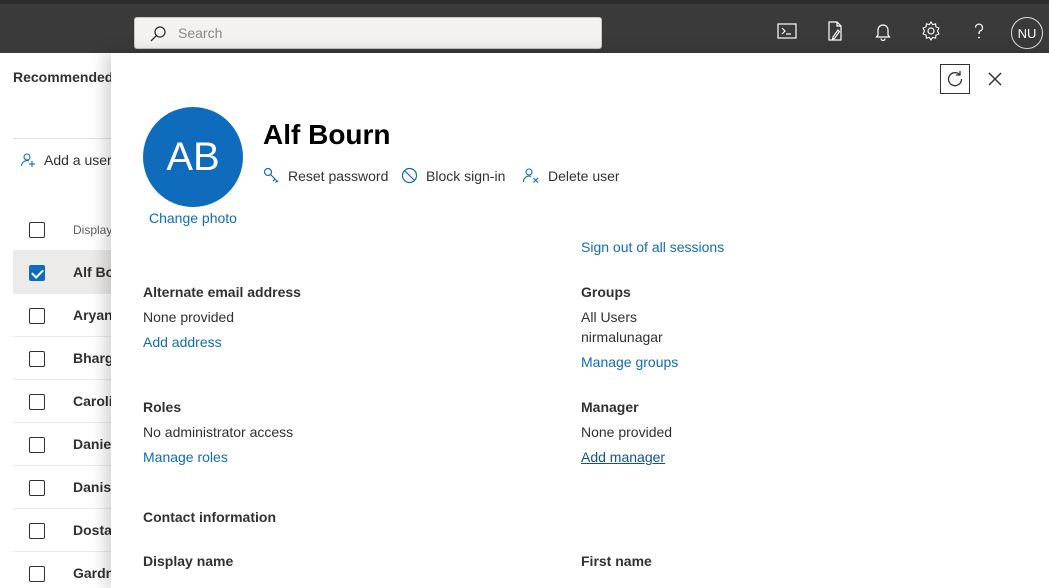  I want to click on table-row: Aryan, so click(63, 315).